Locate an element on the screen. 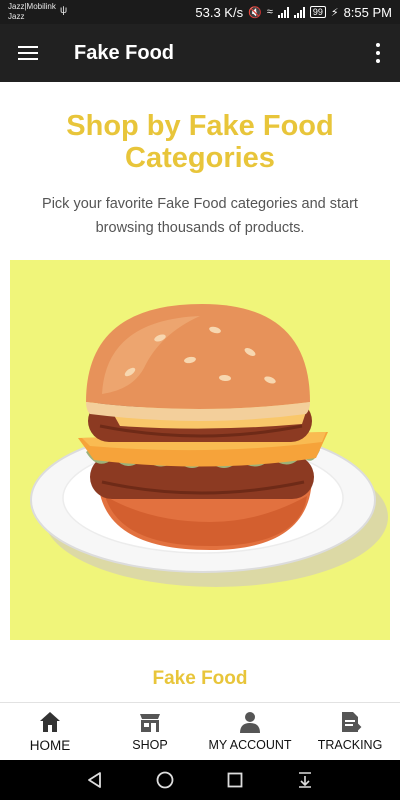  clock: 8:55 PM is located at coordinates (367, 12).